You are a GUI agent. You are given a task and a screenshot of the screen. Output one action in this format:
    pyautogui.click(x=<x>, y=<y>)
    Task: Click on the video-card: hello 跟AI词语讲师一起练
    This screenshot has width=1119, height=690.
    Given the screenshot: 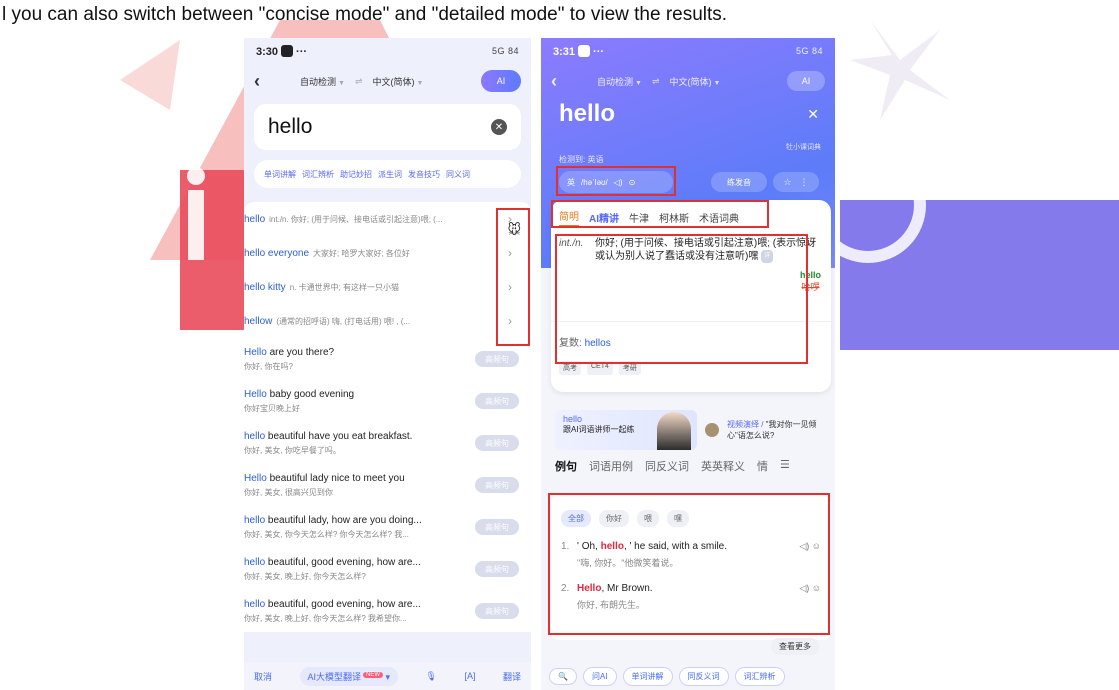 What is the action you would take?
    pyautogui.click(x=626, y=430)
    